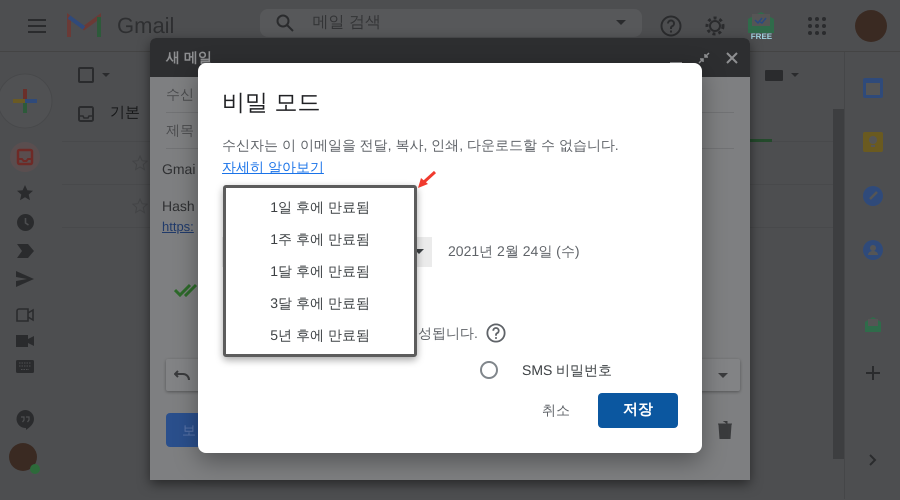 Image resolution: width=900 pixels, height=500 pixels. What do you see at coordinates (25, 341) in the screenshot?
I see `video-icon` at bounding box center [25, 341].